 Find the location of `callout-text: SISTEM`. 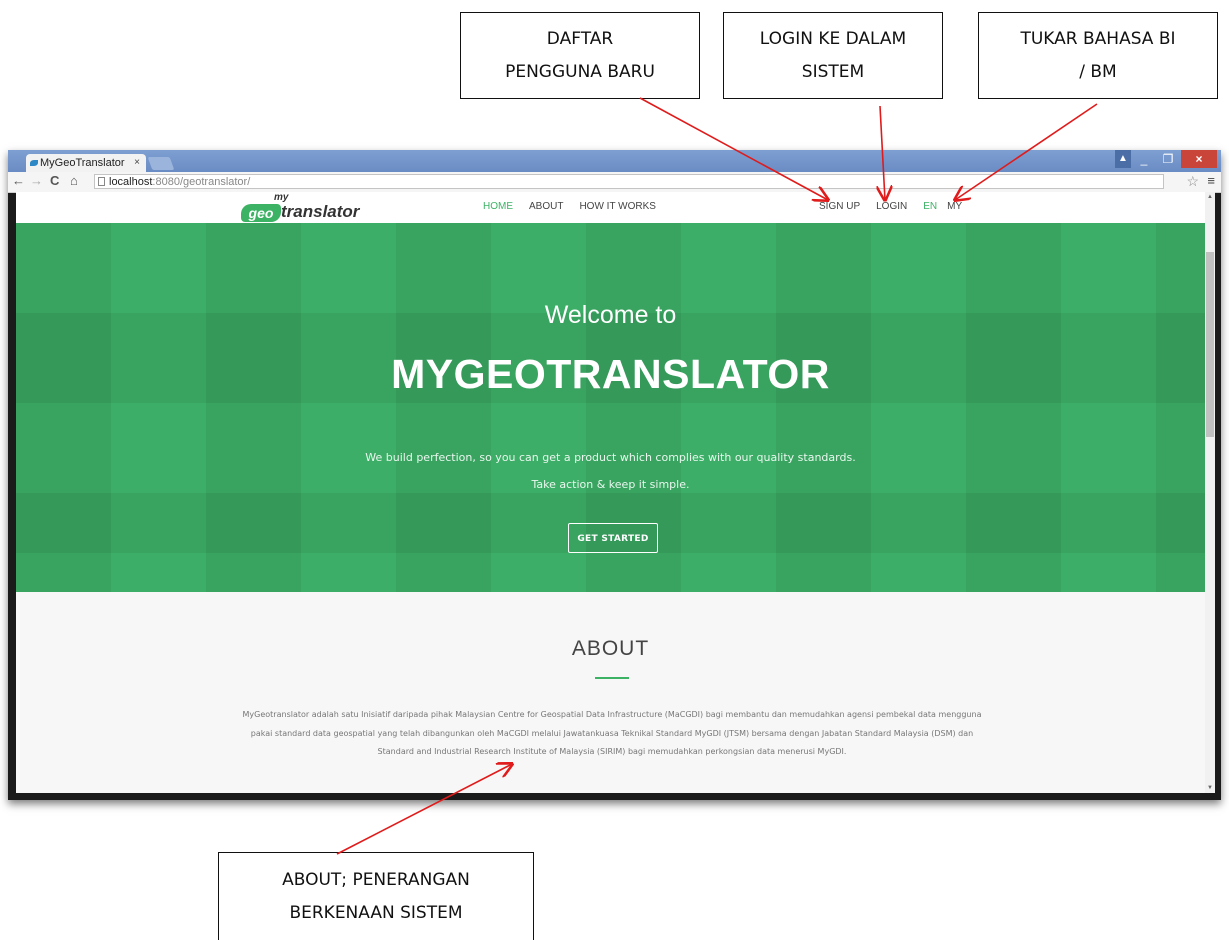

callout-text: SISTEM is located at coordinates (833, 71).